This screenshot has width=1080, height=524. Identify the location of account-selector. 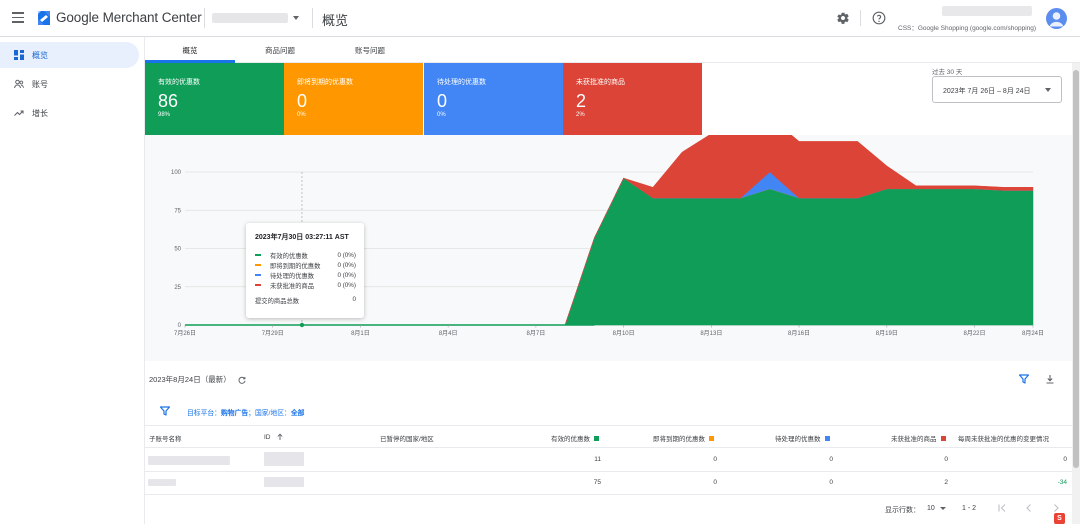
(257, 18).